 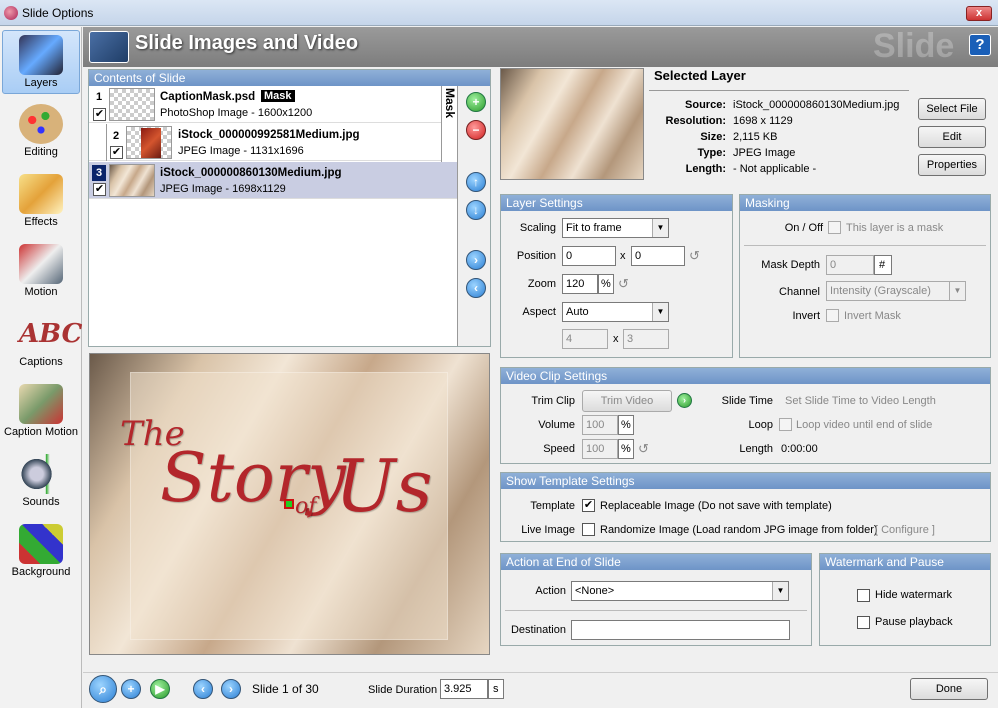 I want to click on zoom-in-icon: +, so click(x=131, y=689).